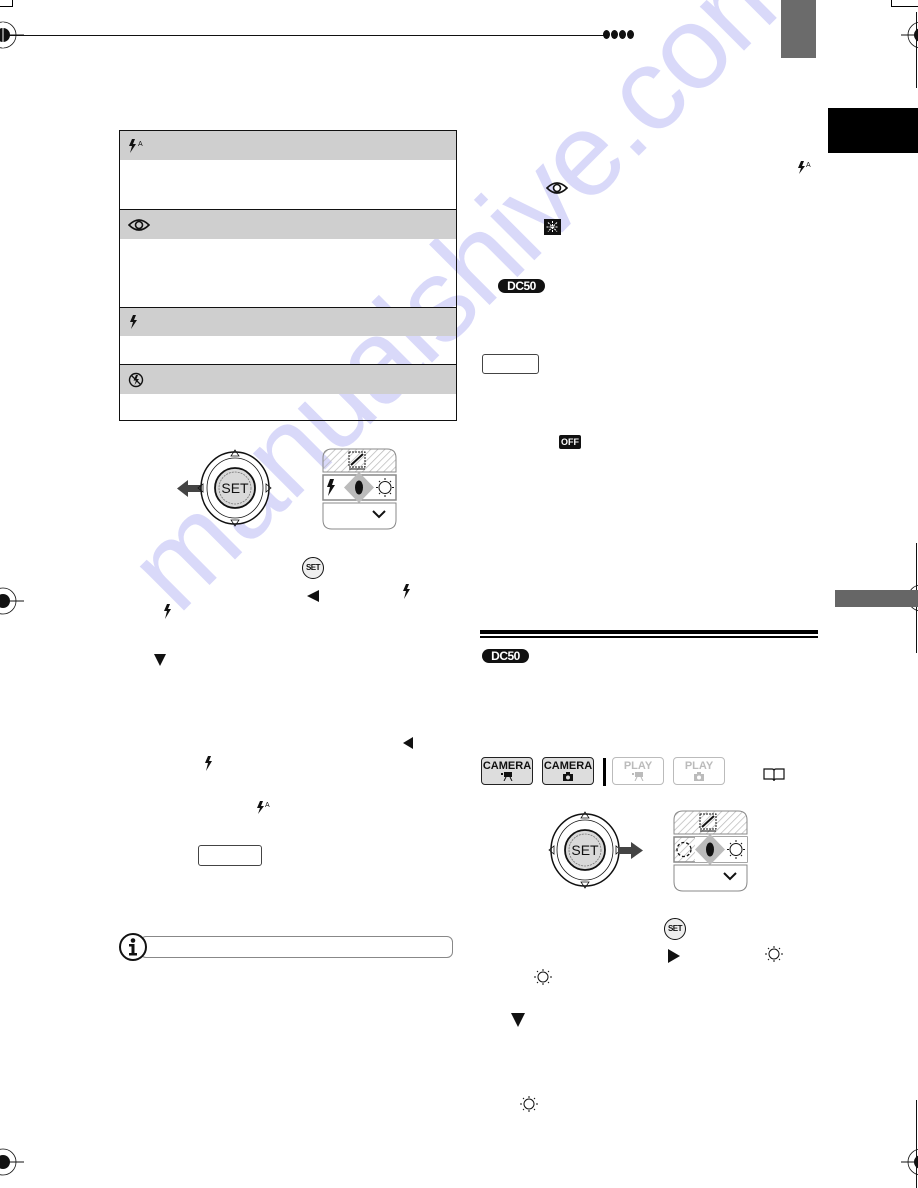 The height and width of the screenshot is (1188, 918). I want to click on info-icon, so click(133, 947).